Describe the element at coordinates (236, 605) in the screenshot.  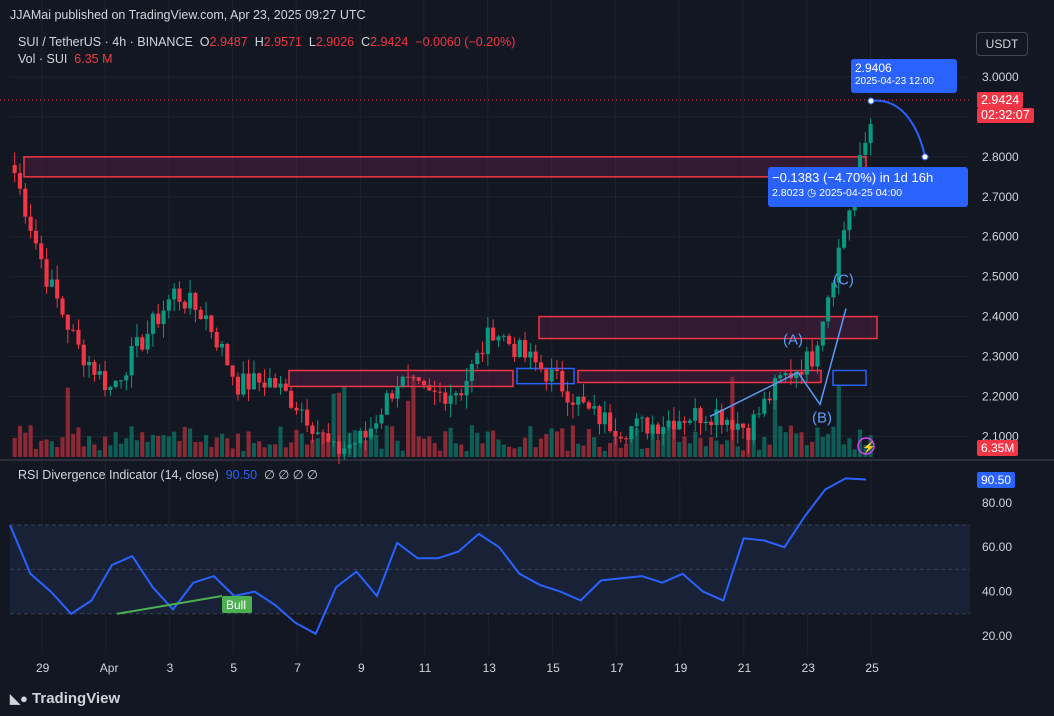
I see `bull-label: Bull` at that location.